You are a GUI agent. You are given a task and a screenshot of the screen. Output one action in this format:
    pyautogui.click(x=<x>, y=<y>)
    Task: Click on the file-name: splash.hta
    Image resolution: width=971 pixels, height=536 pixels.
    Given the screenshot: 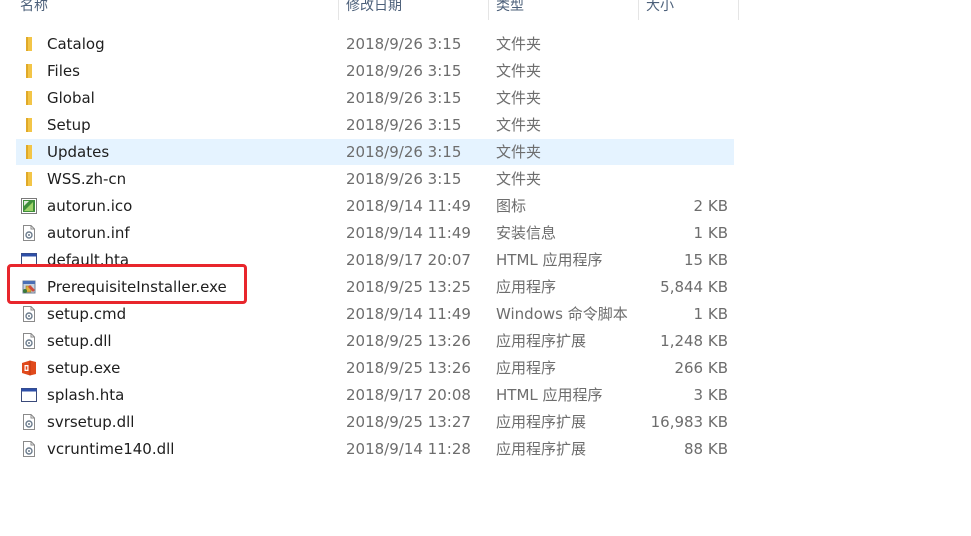 What is the action you would take?
    pyautogui.click(x=86, y=395)
    